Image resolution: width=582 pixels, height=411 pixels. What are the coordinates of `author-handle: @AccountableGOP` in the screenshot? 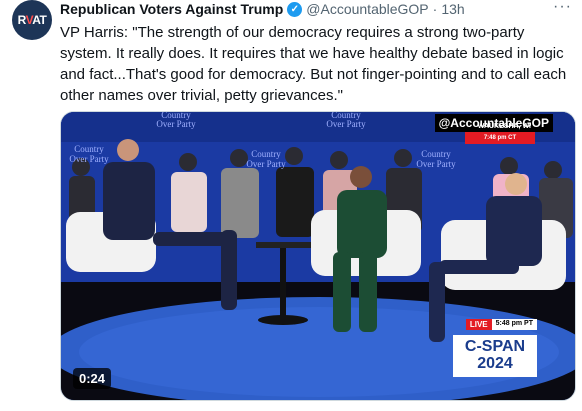 It's located at (367, 9).